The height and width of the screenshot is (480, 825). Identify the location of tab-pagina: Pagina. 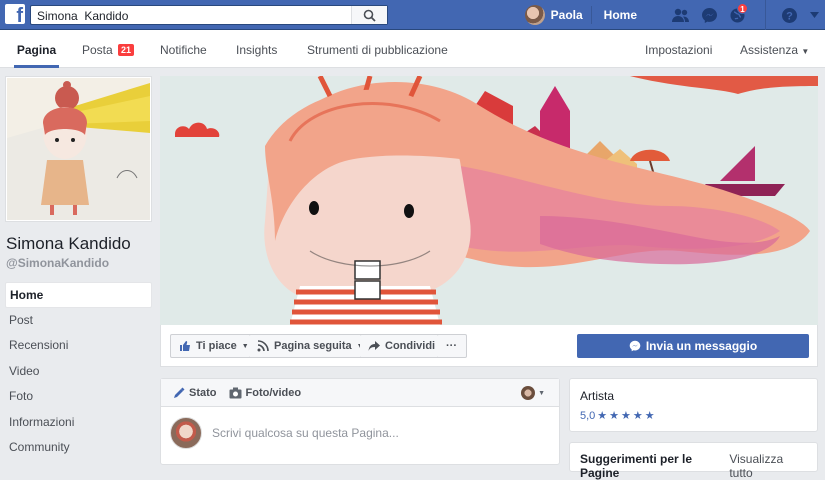
(36, 49).